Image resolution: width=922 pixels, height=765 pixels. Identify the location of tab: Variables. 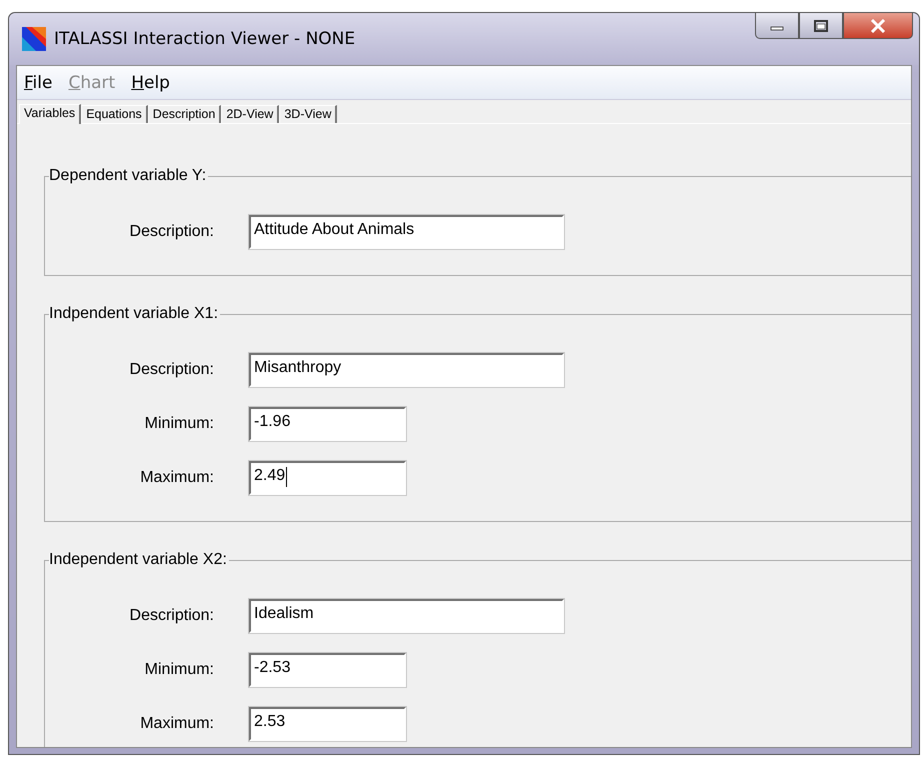
(50, 114).